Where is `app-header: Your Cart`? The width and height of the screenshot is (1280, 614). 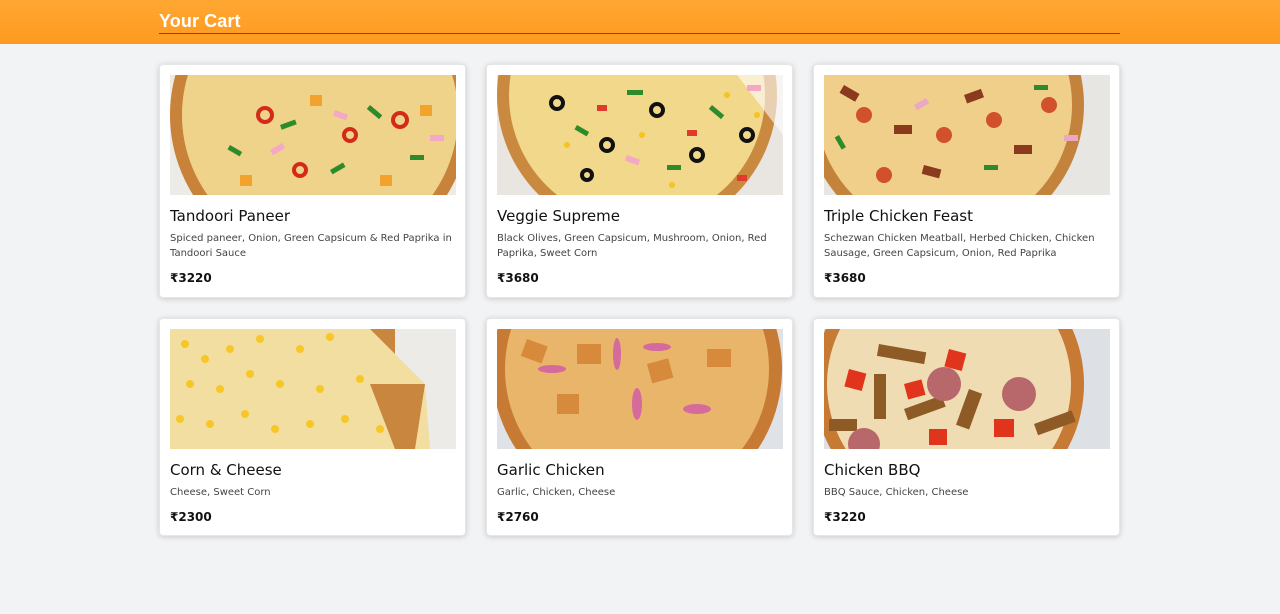
app-header: Your Cart is located at coordinates (640, 22).